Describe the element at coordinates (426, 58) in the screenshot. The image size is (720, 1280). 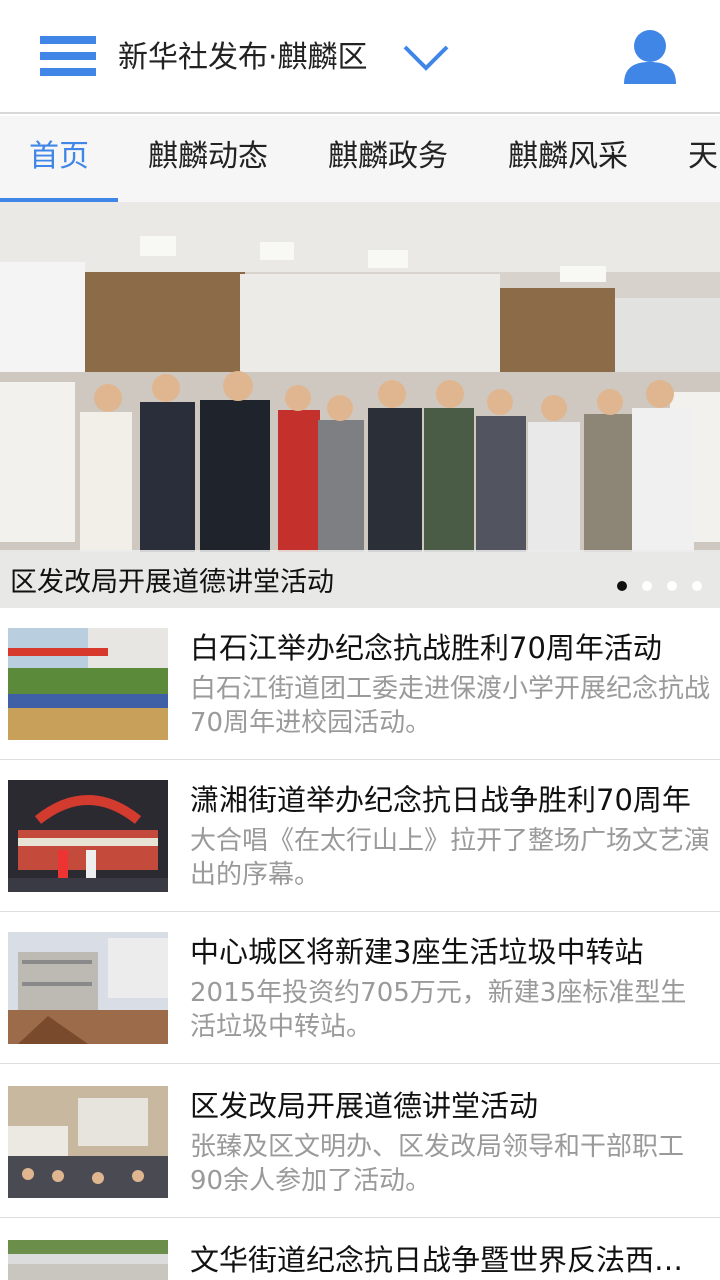
I see `chevron-down-icon` at that location.